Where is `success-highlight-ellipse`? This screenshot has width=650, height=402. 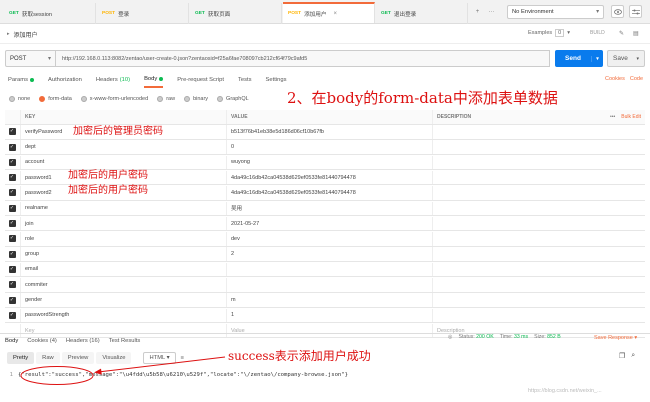
success-highlight-ellipse is located at coordinates (57, 375).